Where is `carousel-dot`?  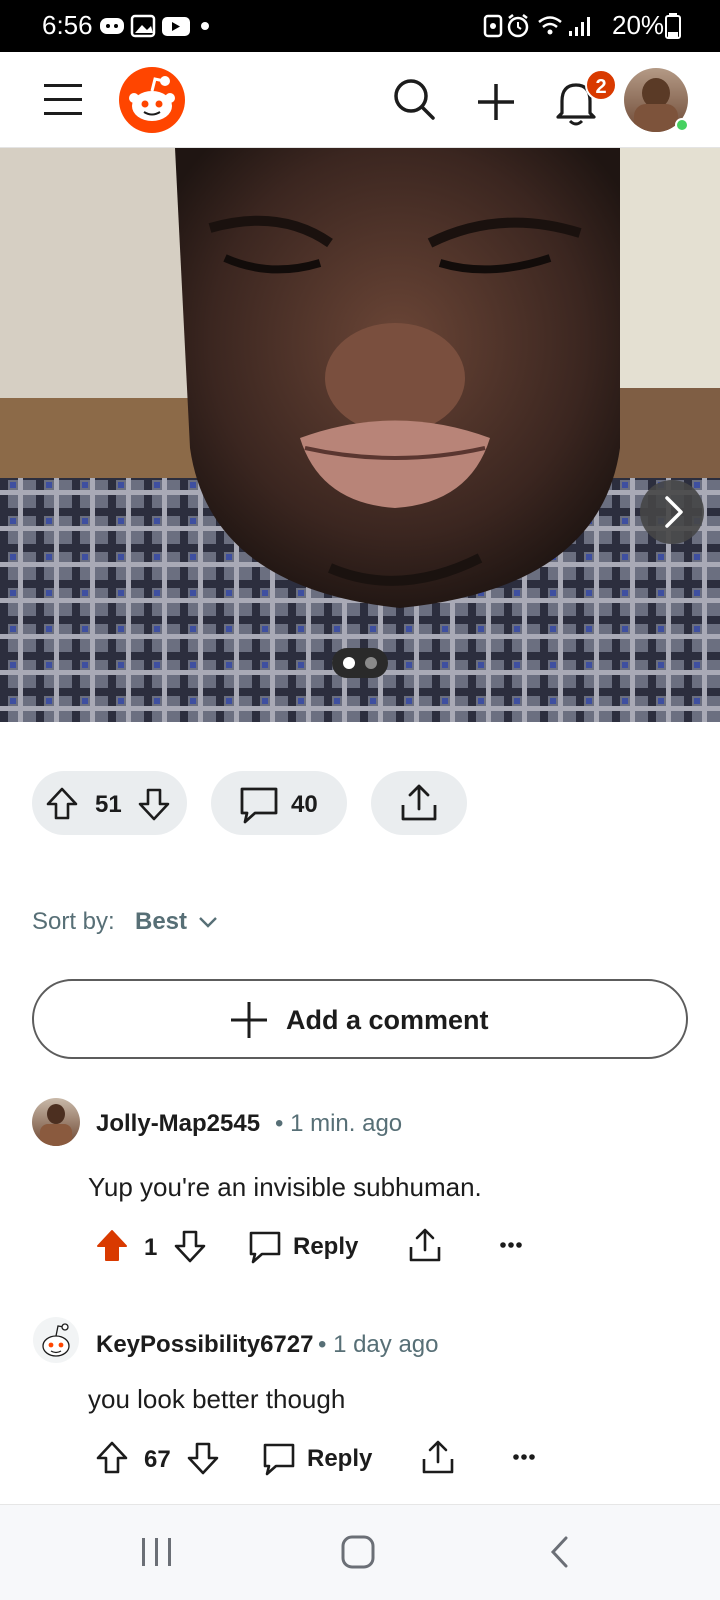 carousel-dot is located at coordinates (371, 663).